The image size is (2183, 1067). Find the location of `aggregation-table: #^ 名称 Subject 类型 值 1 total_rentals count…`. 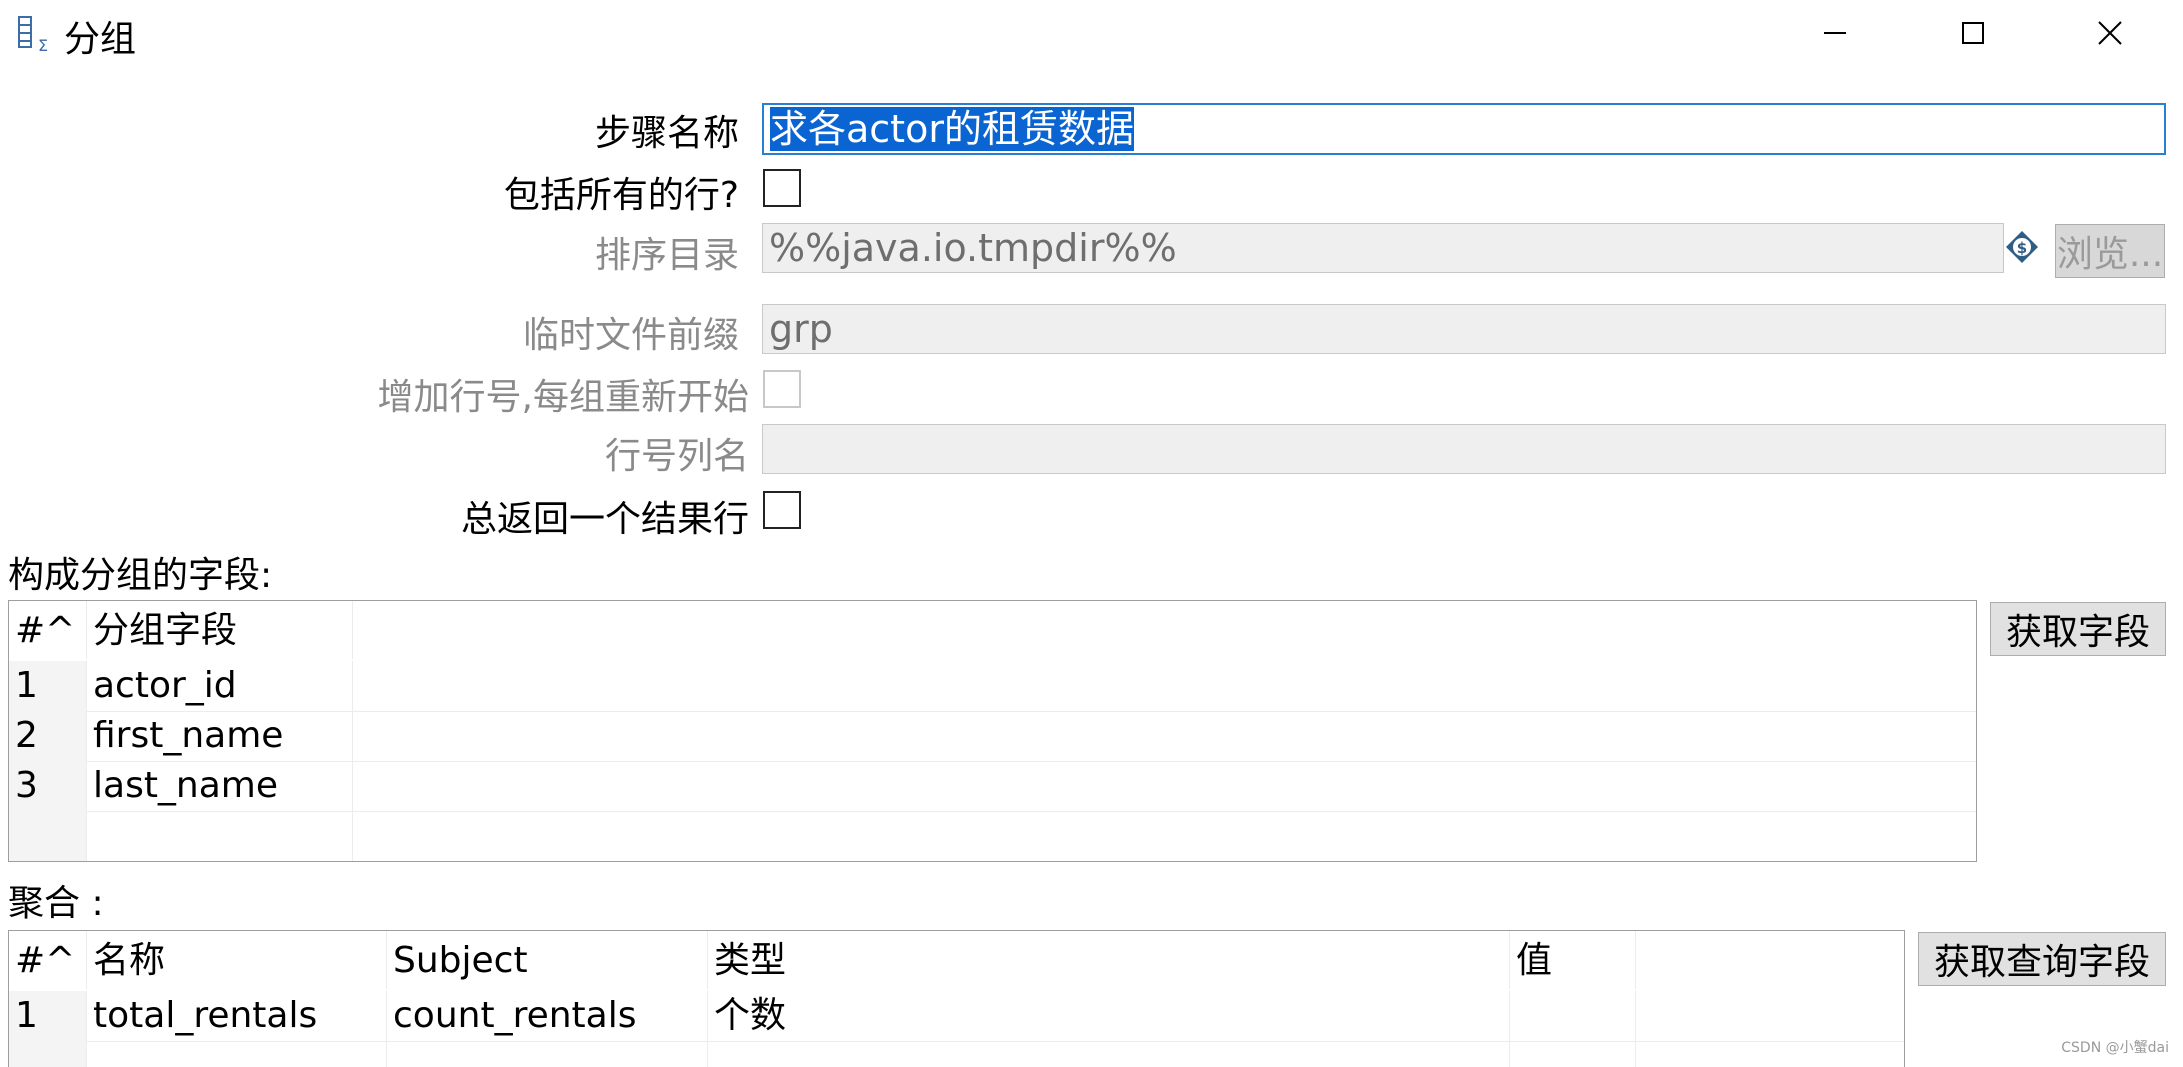

aggregation-table: #^ 名称 Subject 类型 值 1 total_rentals count… is located at coordinates (956, 998).